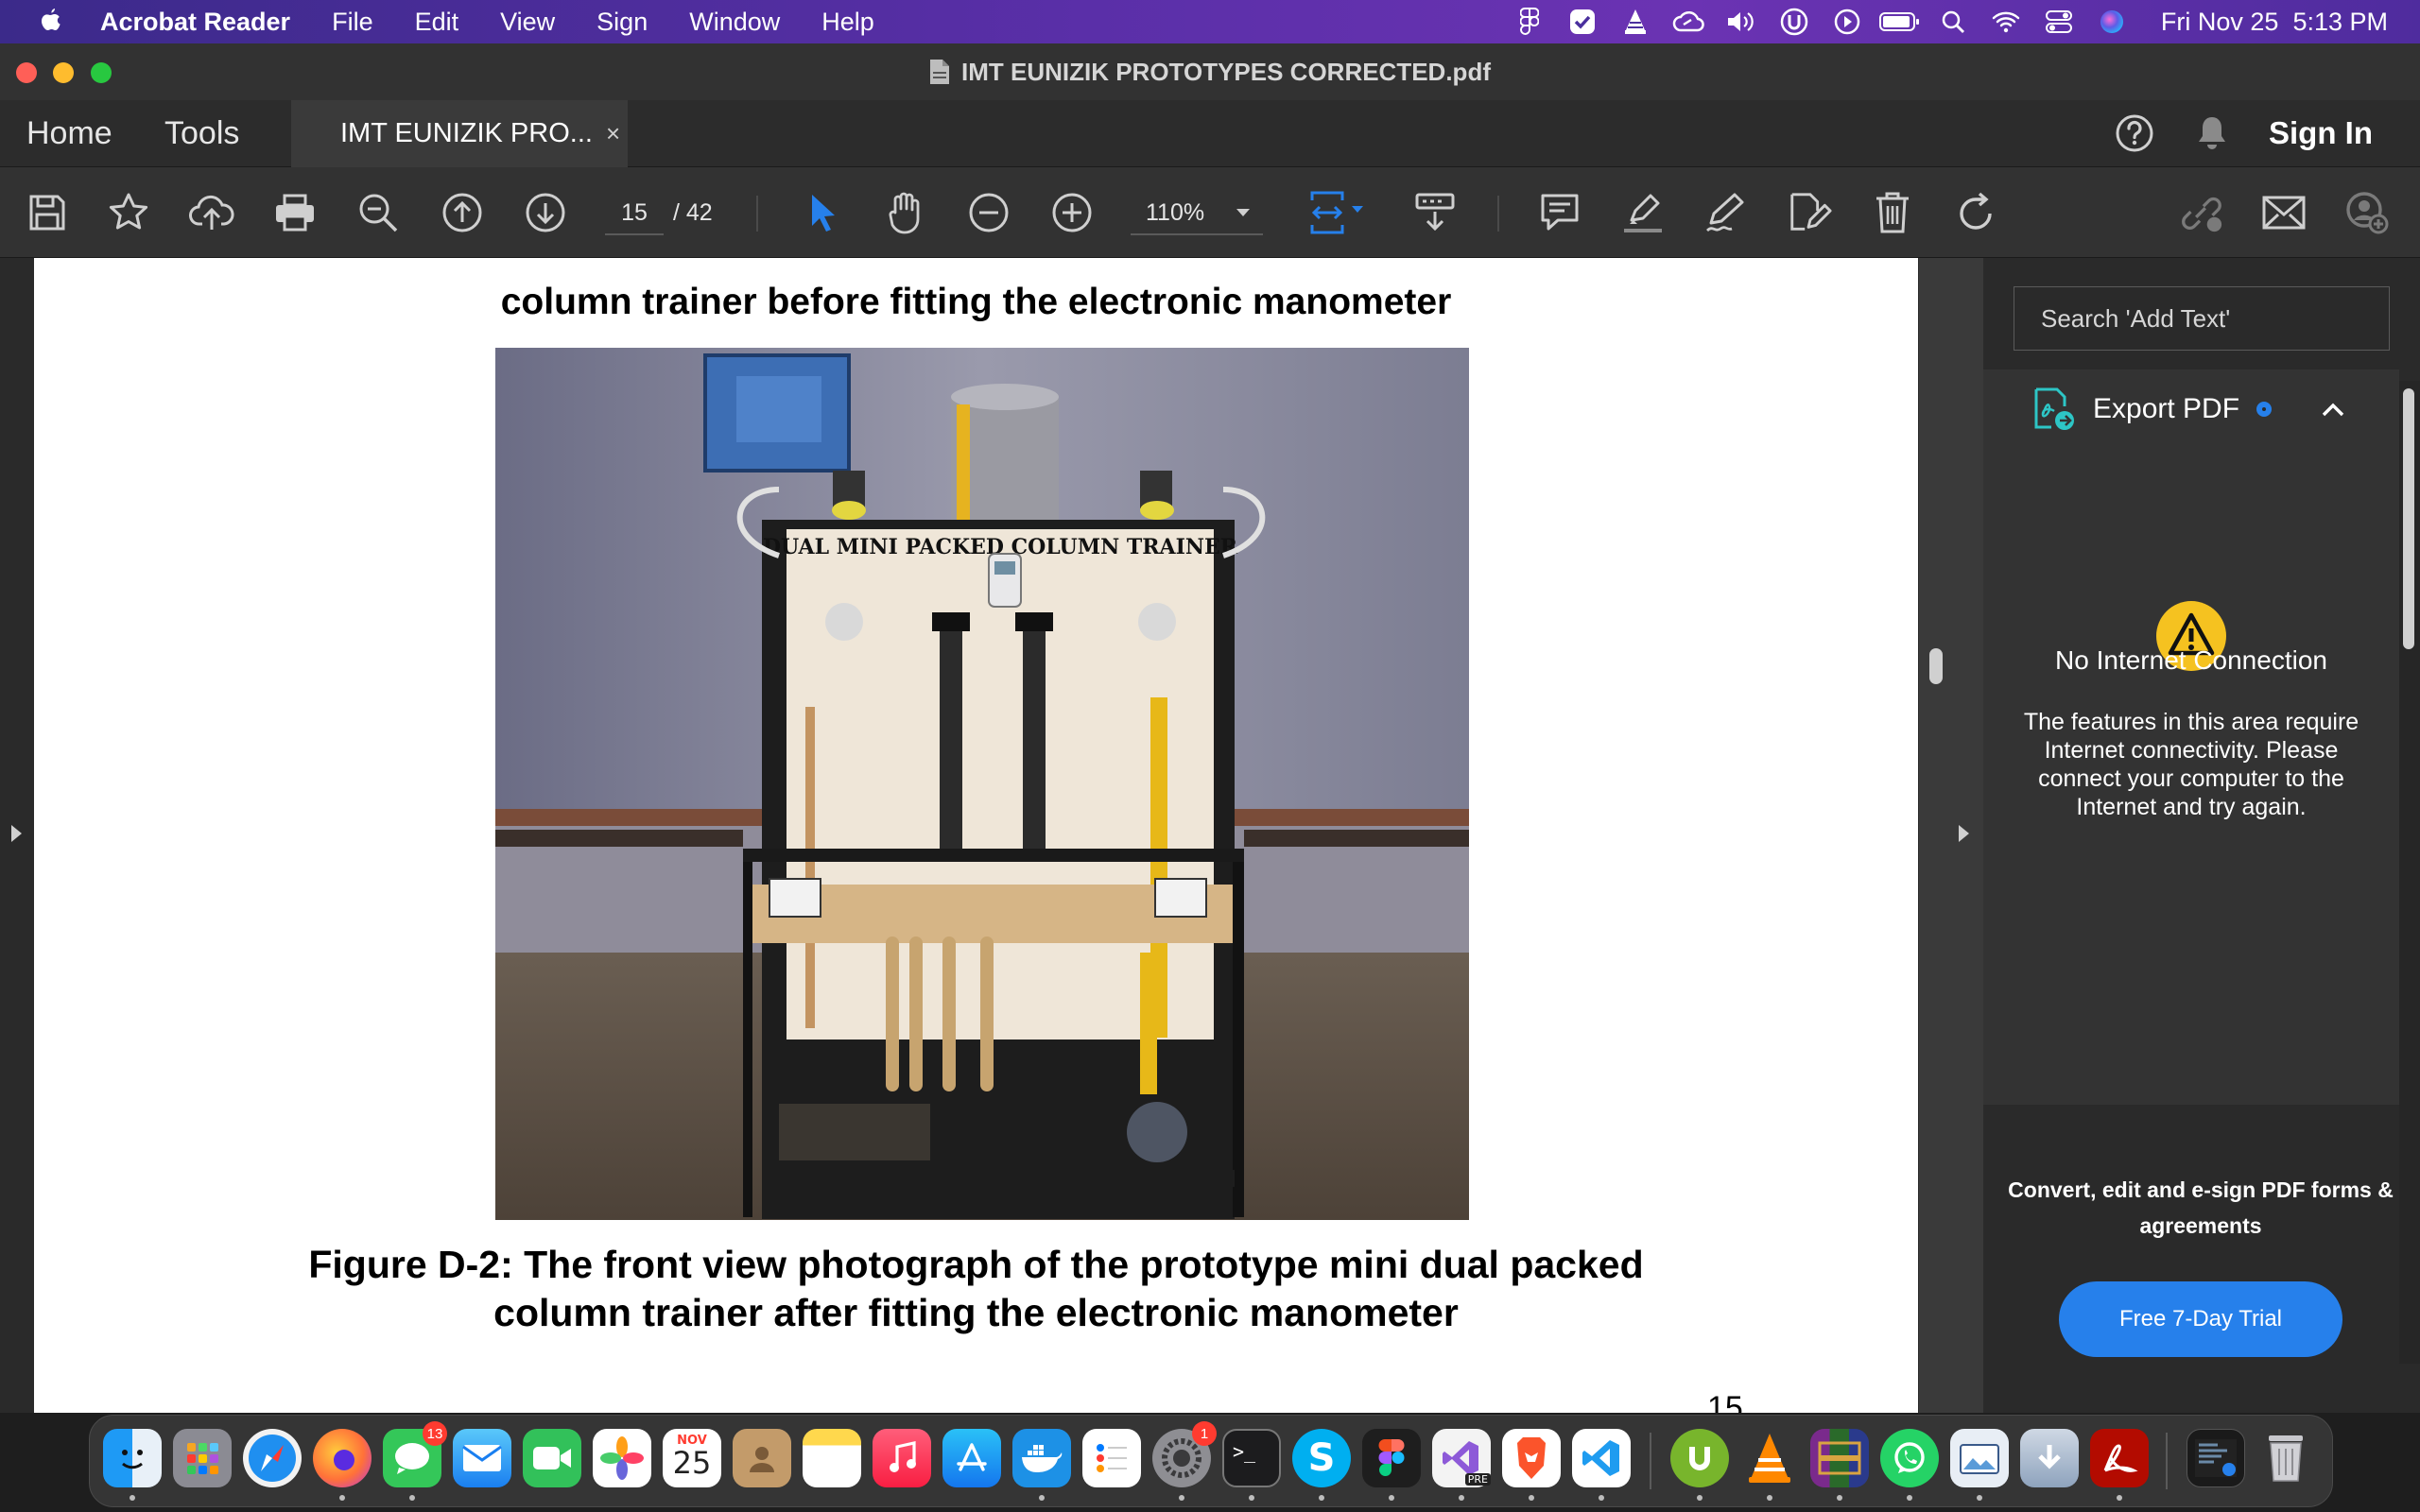  I want to click on app-store-icon, so click(971, 1458).